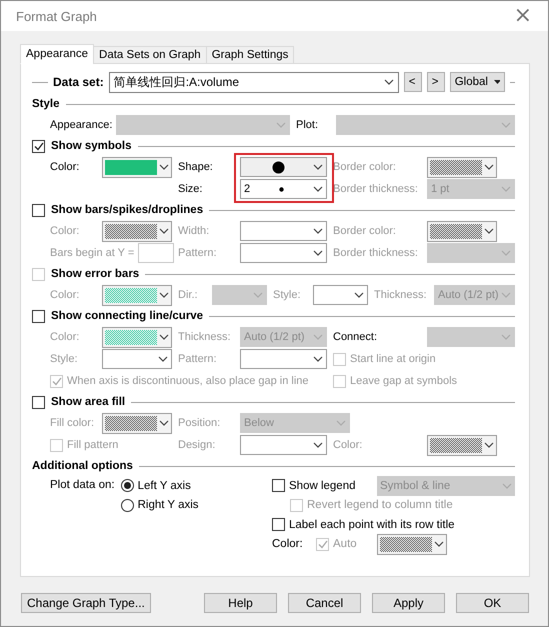 The image size is (549, 627). Describe the element at coordinates (195, 167) in the screenshot. I see `field-label: Shape:` at that location.